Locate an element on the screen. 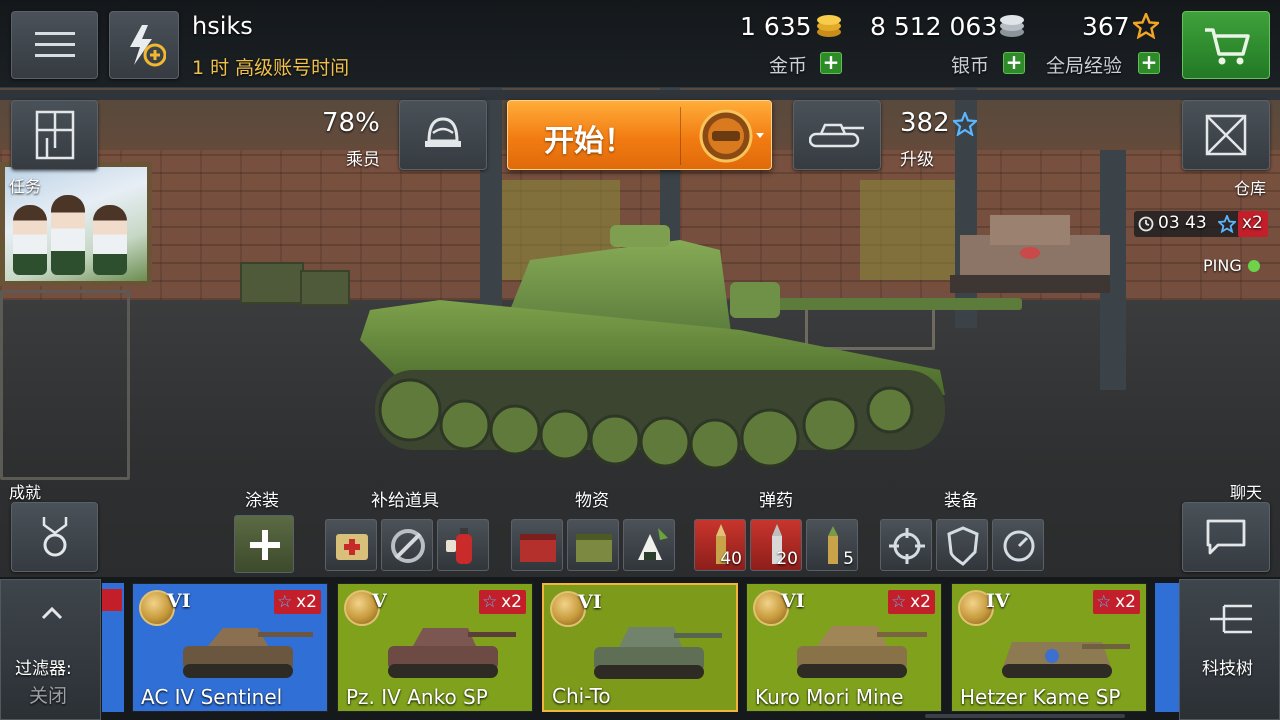 Image resolution: width=1280 pixels, height=720 pixels. battle-mode-dropdown is located at coordinates (730, 136).